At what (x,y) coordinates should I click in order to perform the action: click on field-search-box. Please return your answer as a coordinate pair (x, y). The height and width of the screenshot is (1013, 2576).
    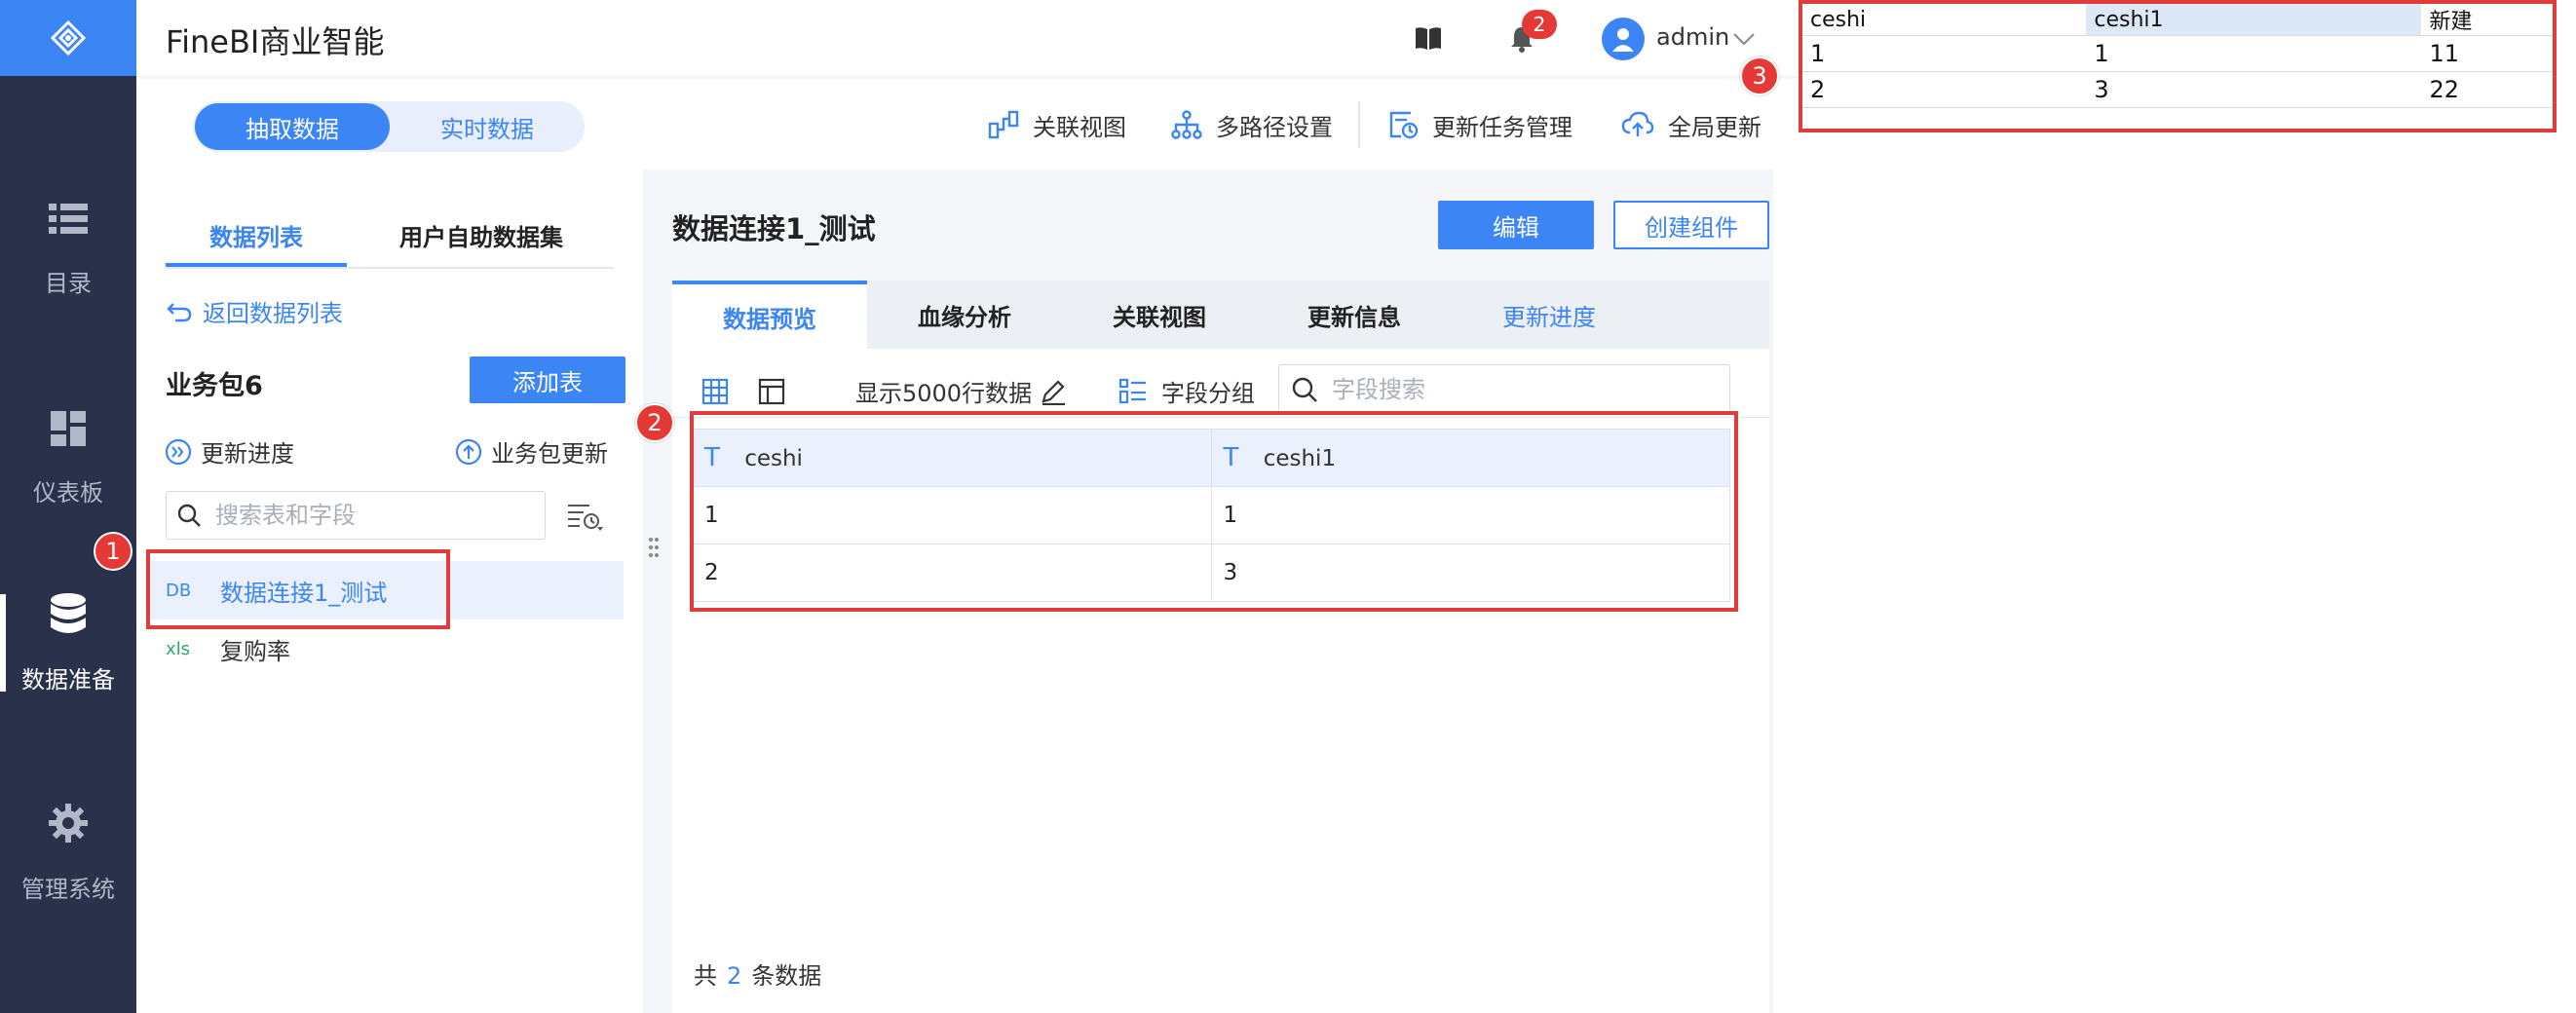
    Looking at the image, I should click on (1504, 389).